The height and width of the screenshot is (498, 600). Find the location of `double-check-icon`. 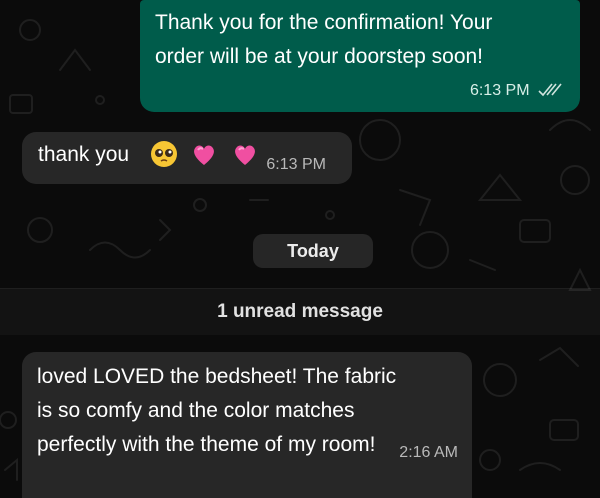

double-check-icon is located at coordinates (550, 90).